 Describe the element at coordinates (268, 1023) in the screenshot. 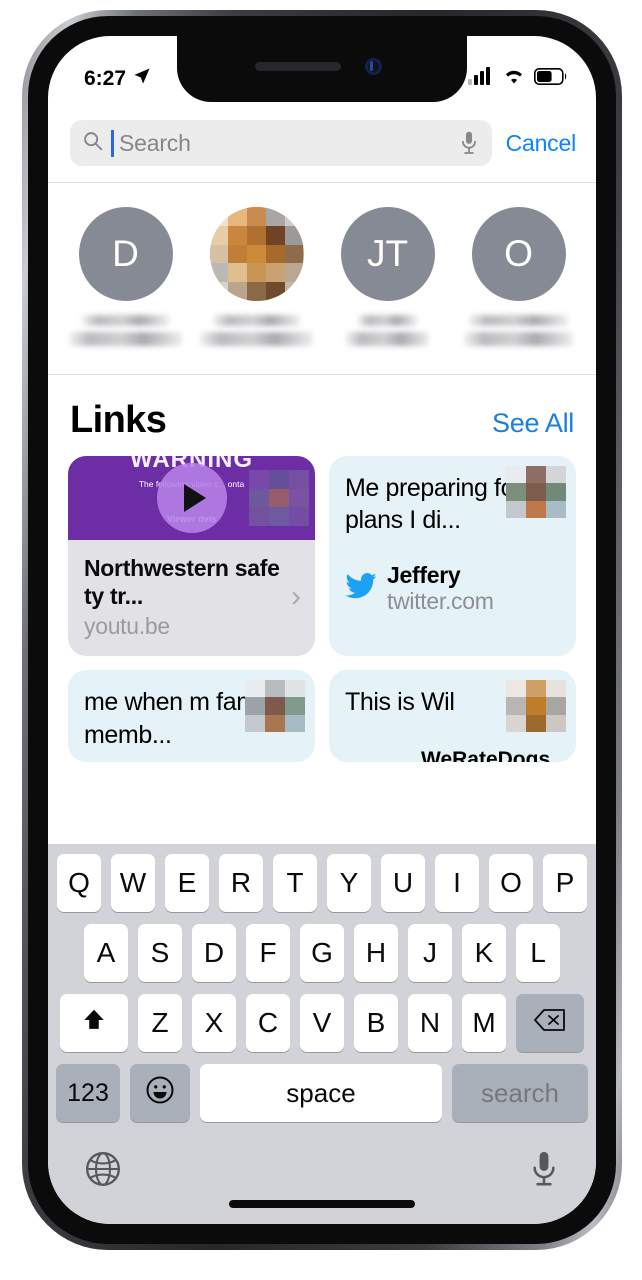

I see `key-c: C` at that location.